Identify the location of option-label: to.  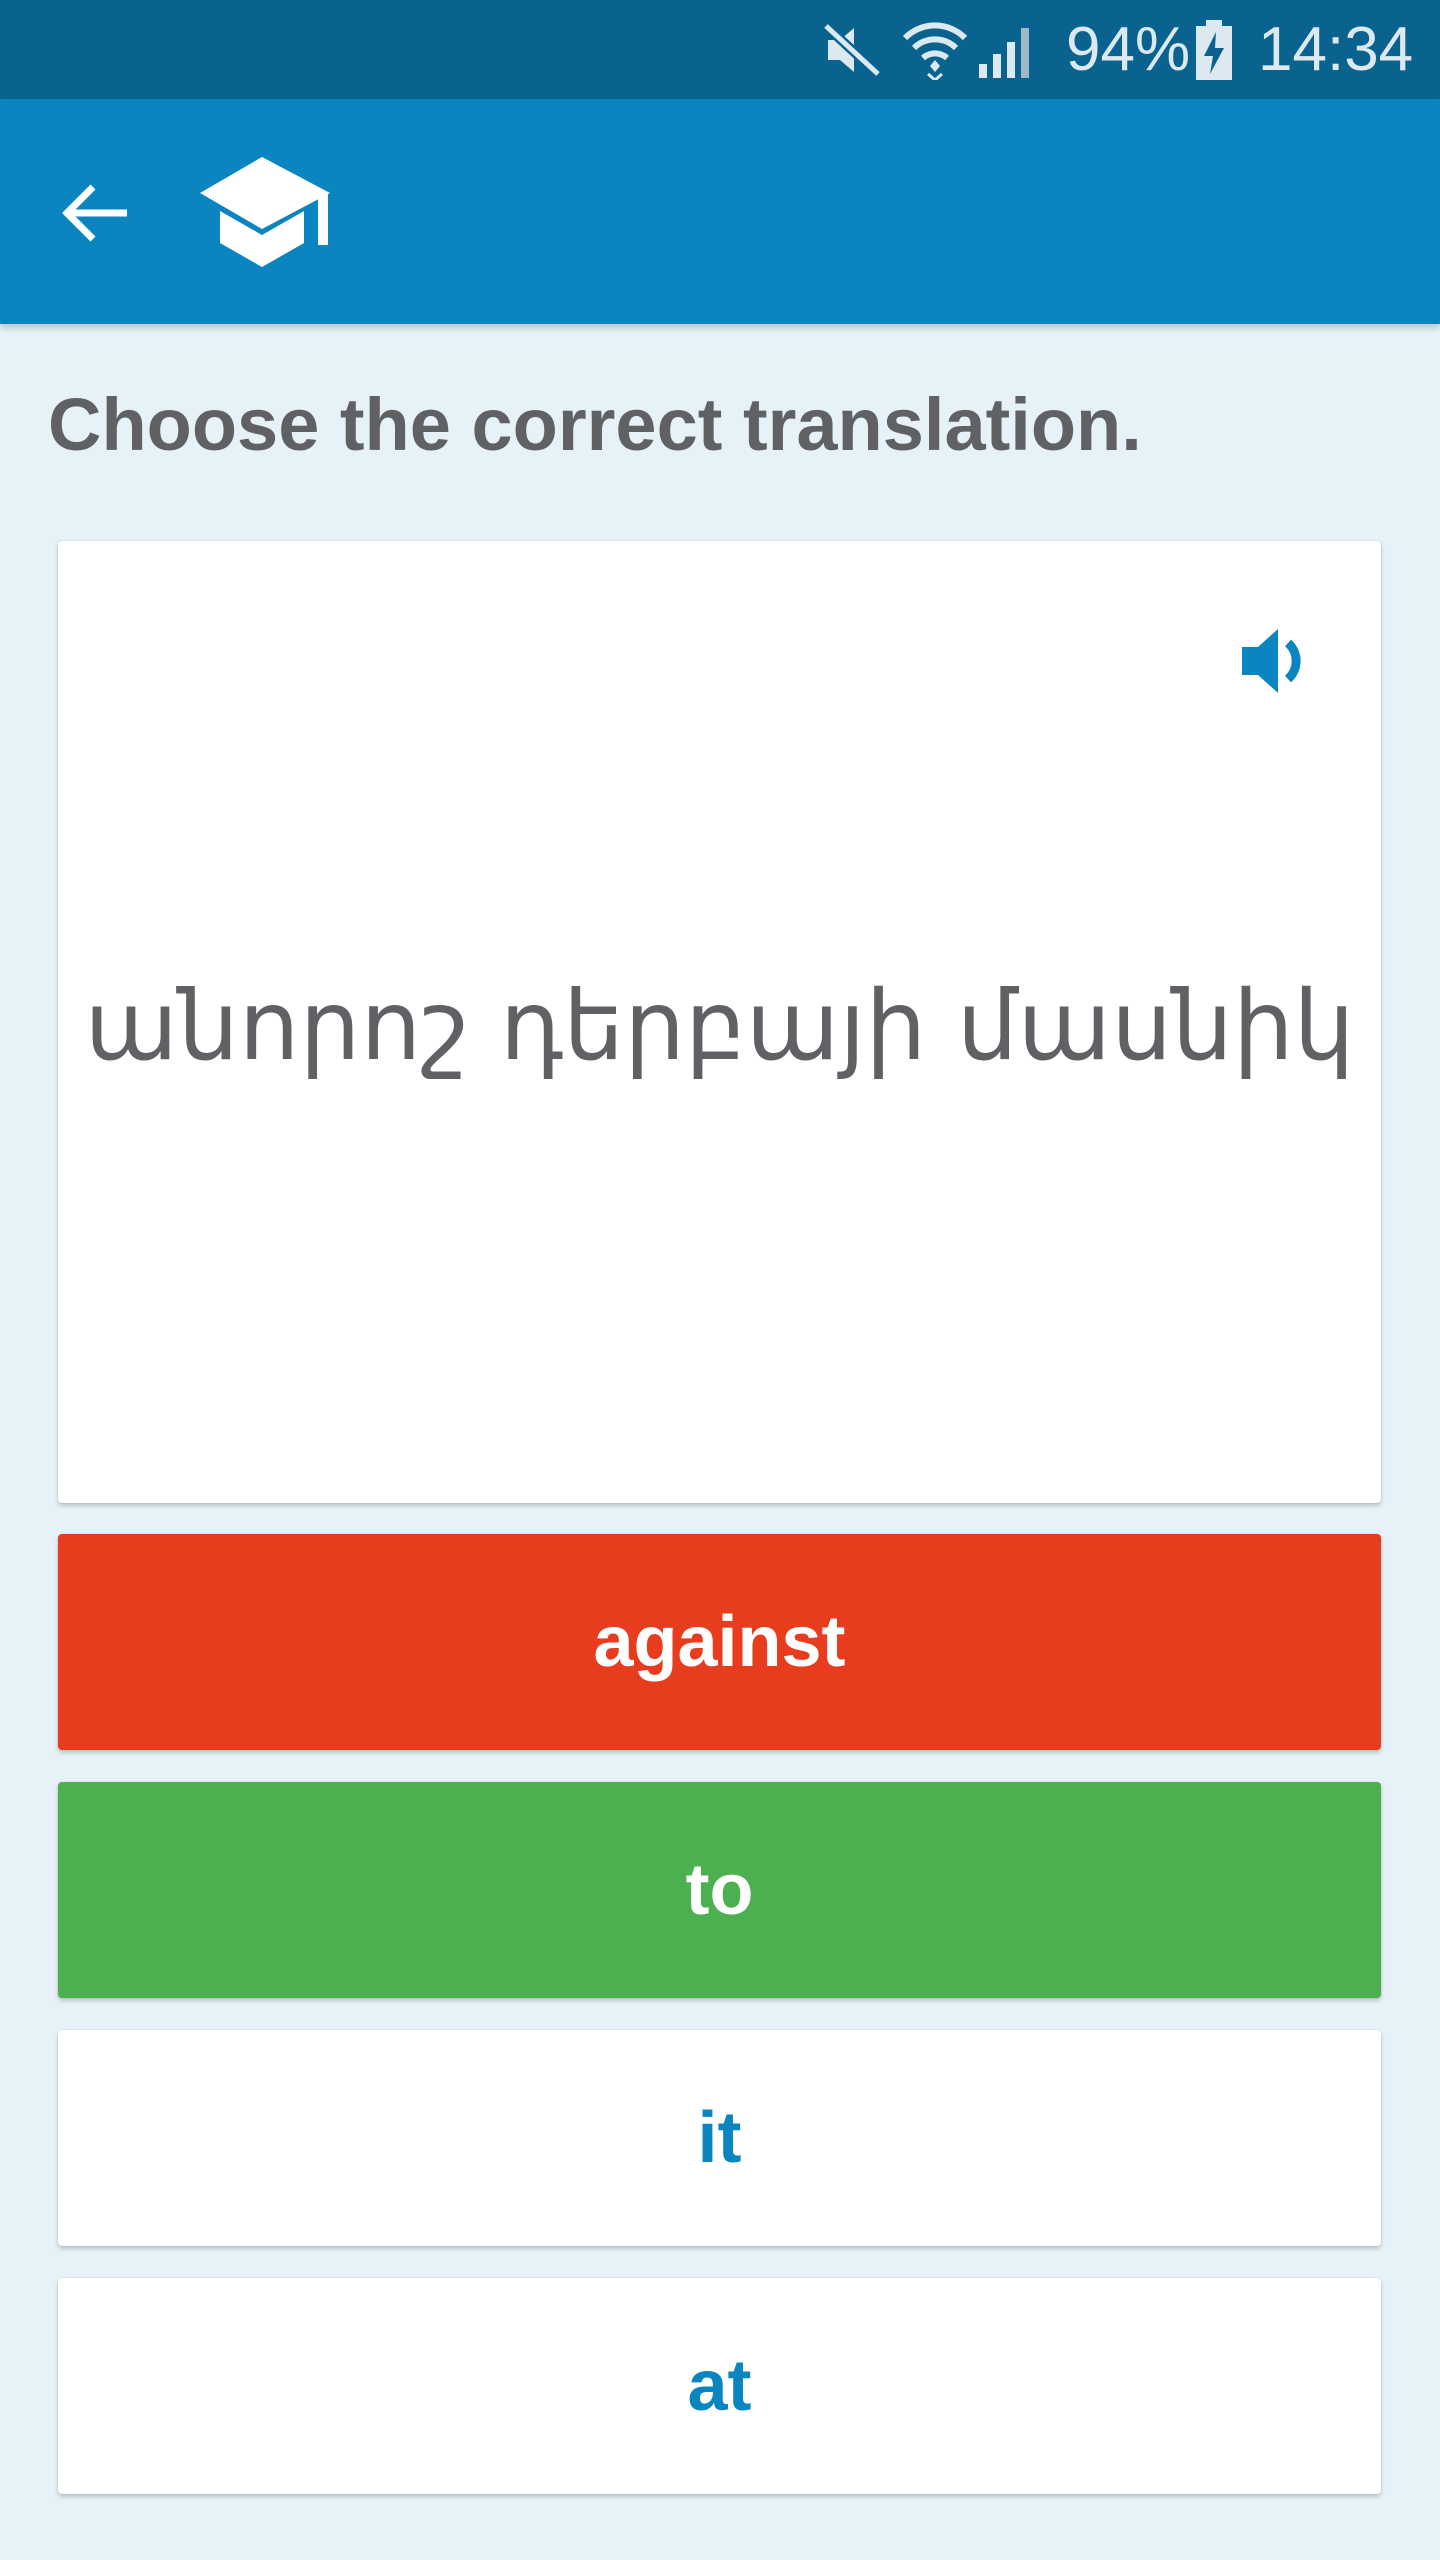
(719, 1890).